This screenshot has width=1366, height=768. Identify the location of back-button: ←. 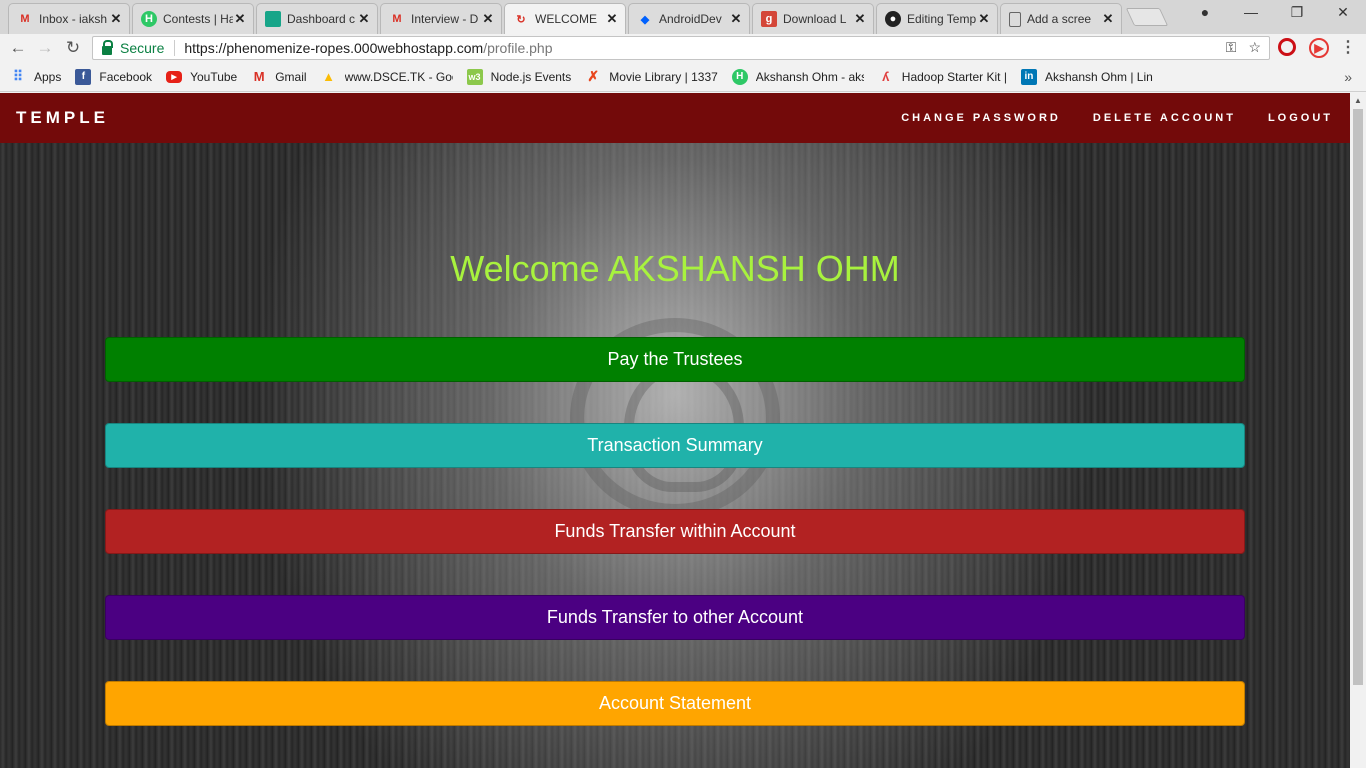
(18, 48).